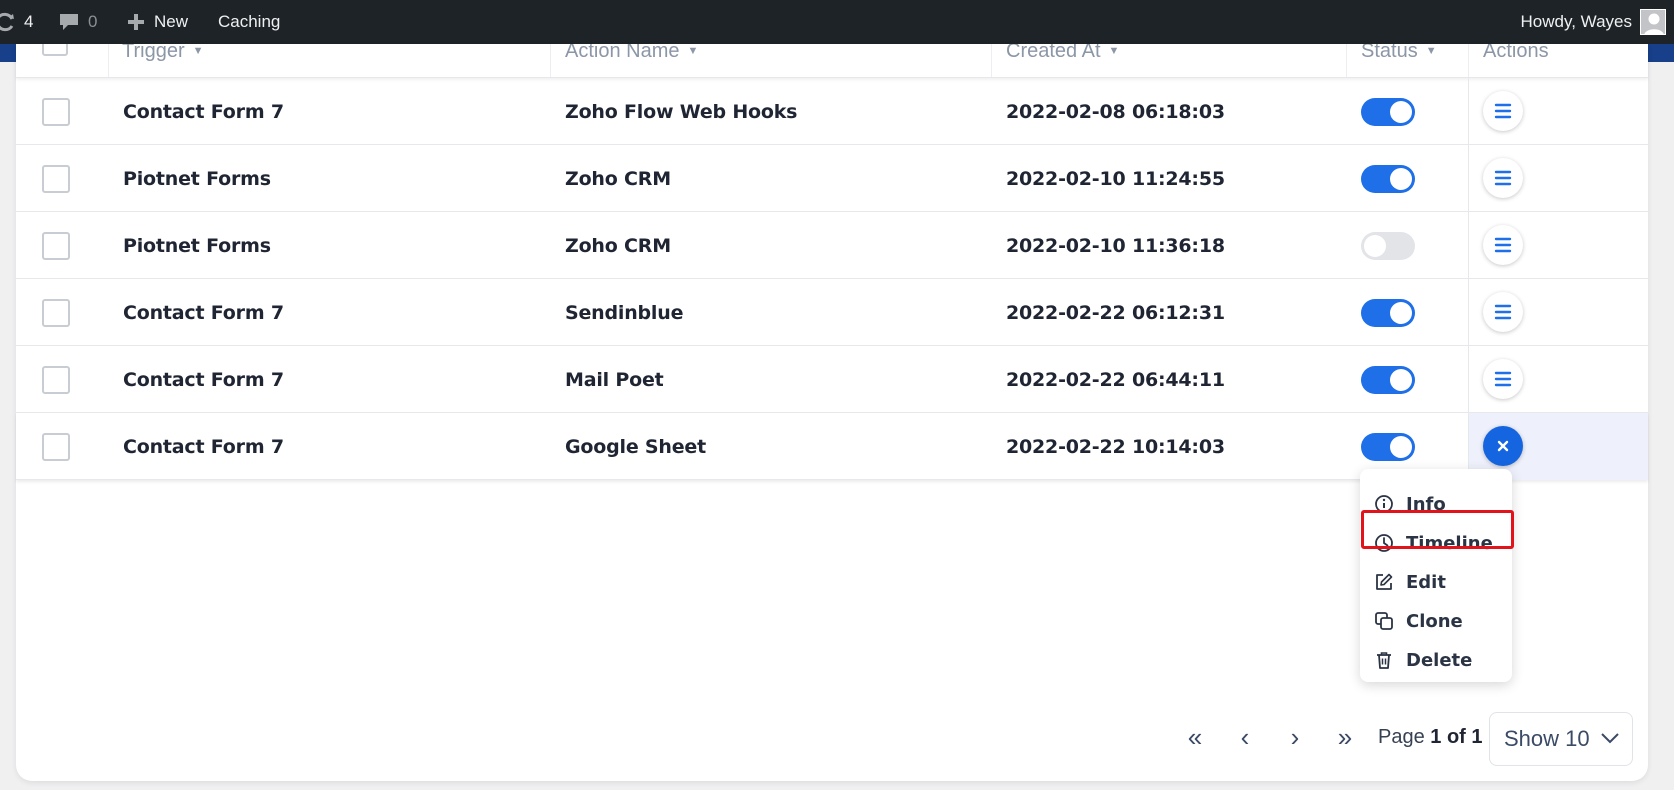 This screenshot has width=1674, height=790. What do you see at coordinates (1437, 529) in the screenshot?
I see `timeline-highlight-box` at bounding box center [1437, 529].